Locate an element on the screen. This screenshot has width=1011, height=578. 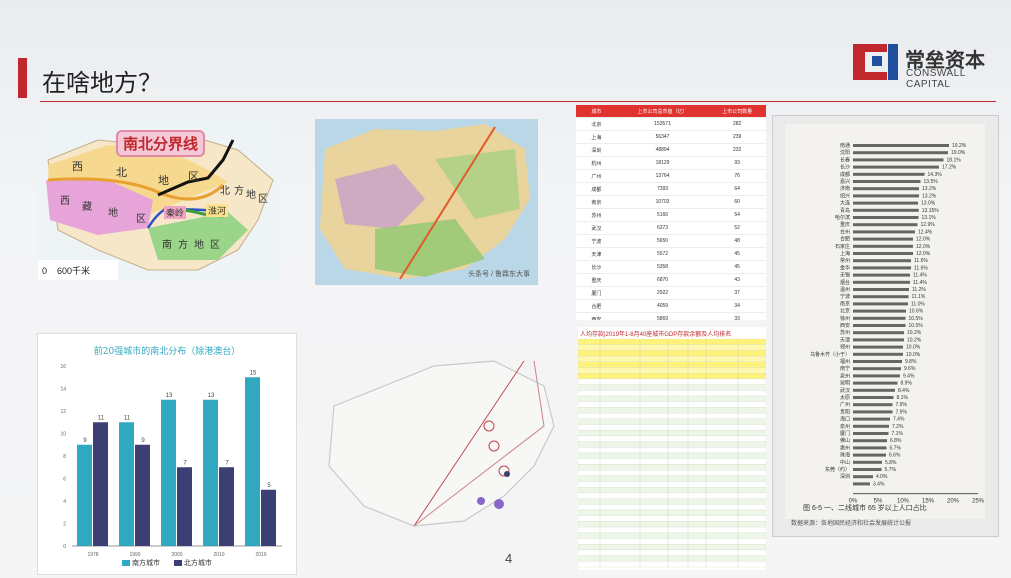
photo-row-label: 绍兴 is located at coordinates (845, 195).